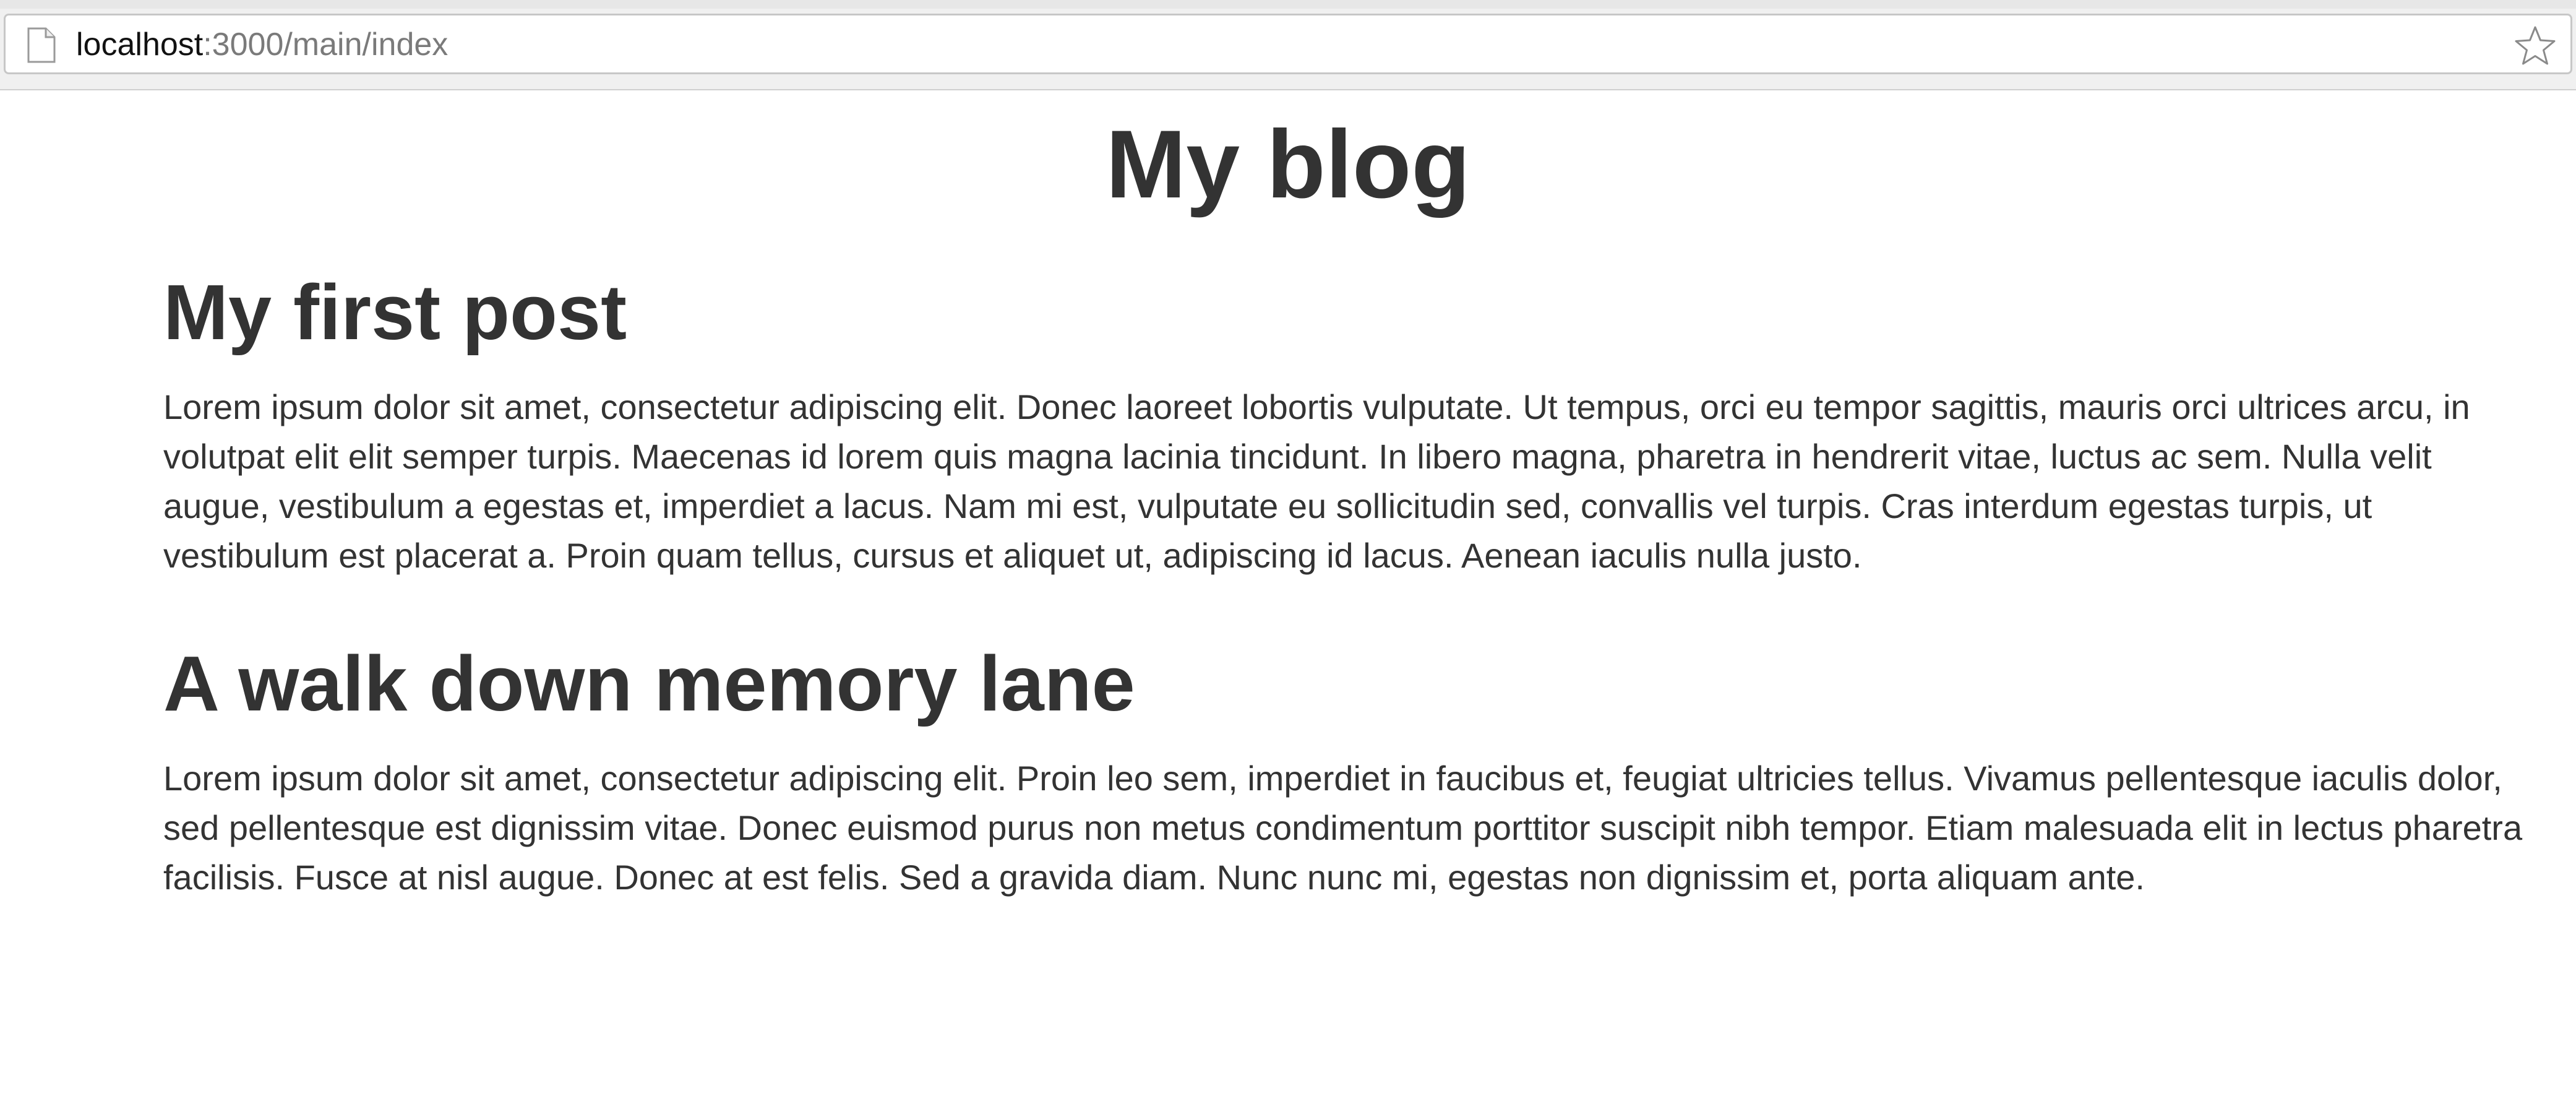 The image size is (2576, 1109). I want to click on star-icon, so click(2535, 45).